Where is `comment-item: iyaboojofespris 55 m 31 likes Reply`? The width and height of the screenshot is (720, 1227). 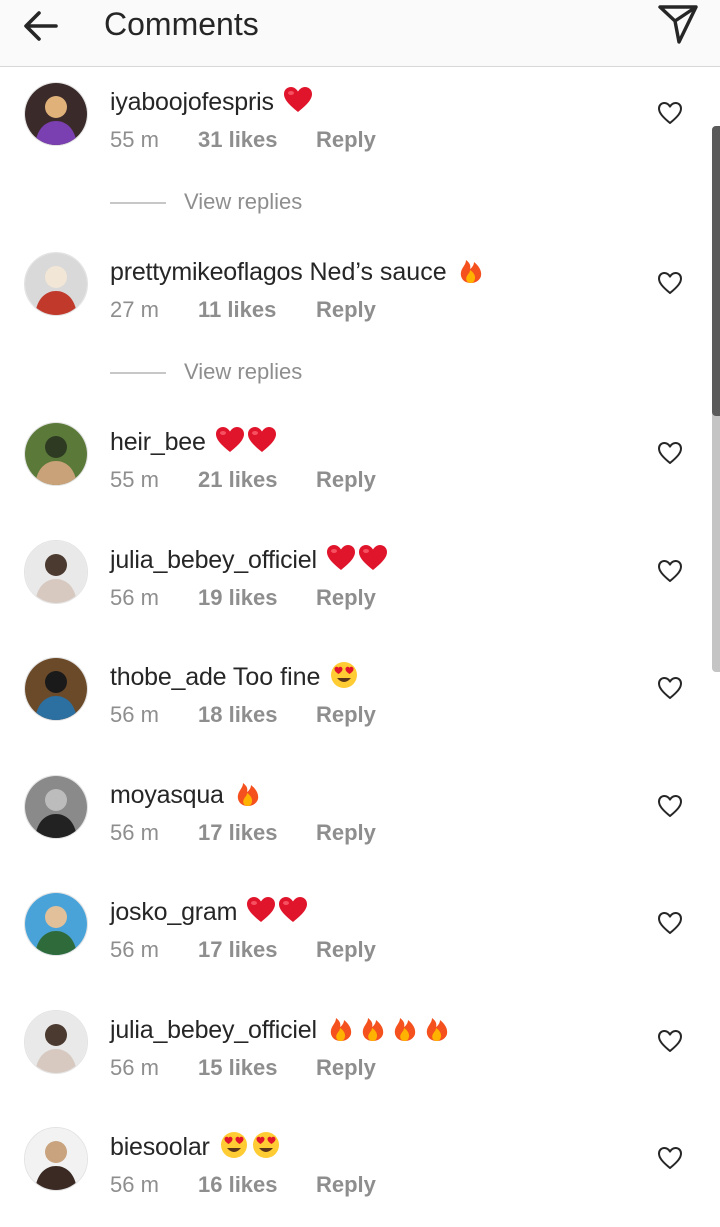
comment-item: iyaboojofespris 55 m 31 likes Reply is located at coordinates (360, 132).